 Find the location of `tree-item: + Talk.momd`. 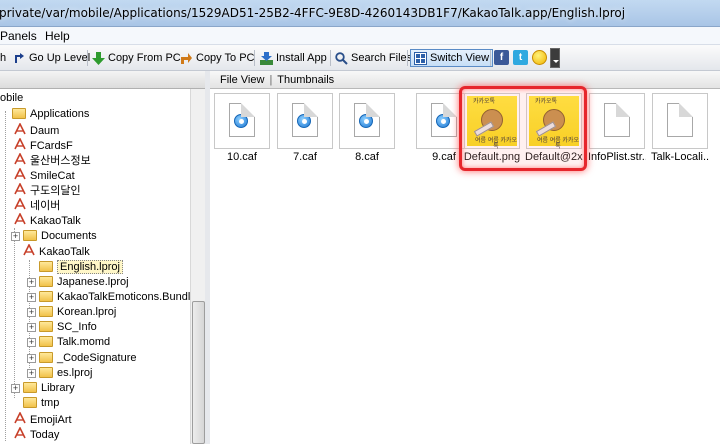

tree-item: + Talk.momd is located at coordinates (68, 341).